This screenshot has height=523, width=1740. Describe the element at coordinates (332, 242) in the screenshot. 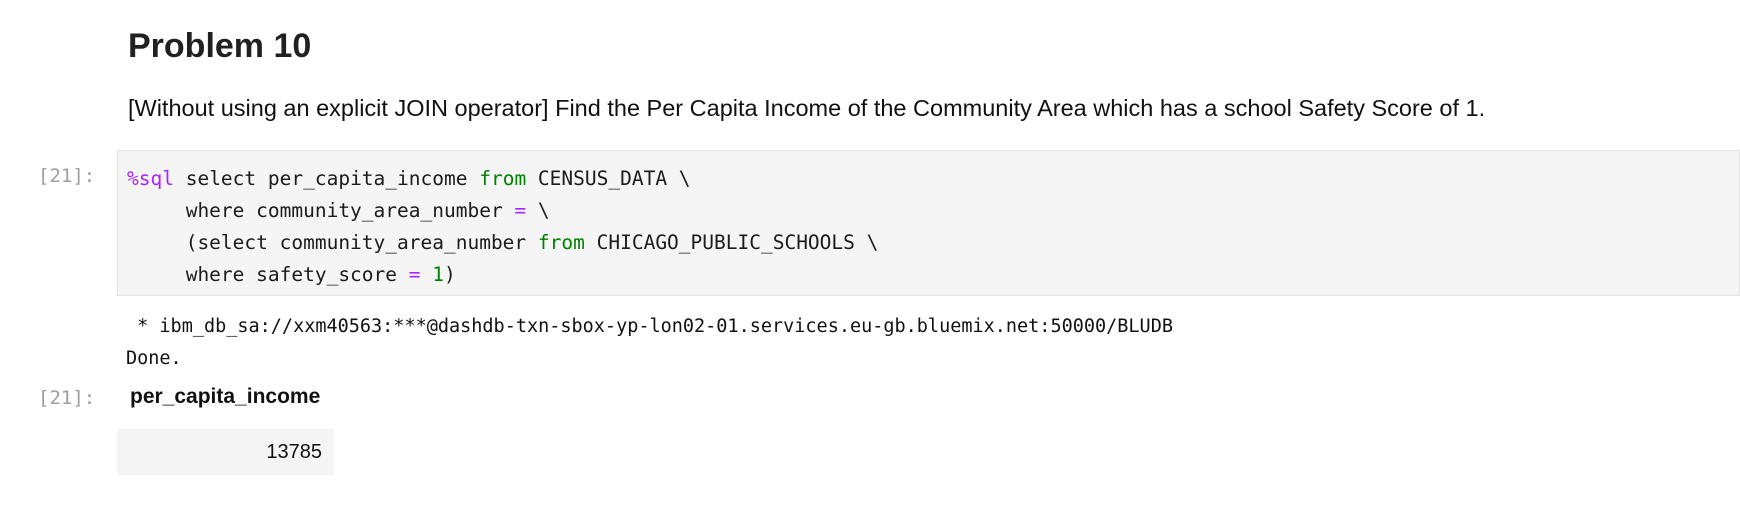

I see `code-token: (select community_area_number` at that location.